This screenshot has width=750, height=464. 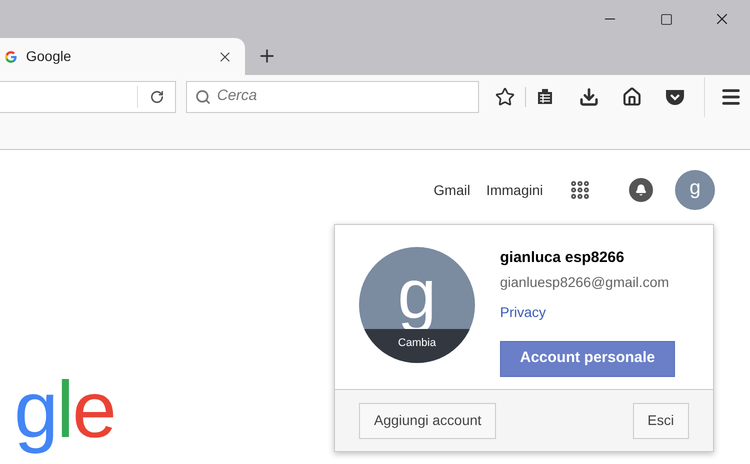 I want to click on account-email: gianluesp8266@gmail.com, so click(x=585, y=282).